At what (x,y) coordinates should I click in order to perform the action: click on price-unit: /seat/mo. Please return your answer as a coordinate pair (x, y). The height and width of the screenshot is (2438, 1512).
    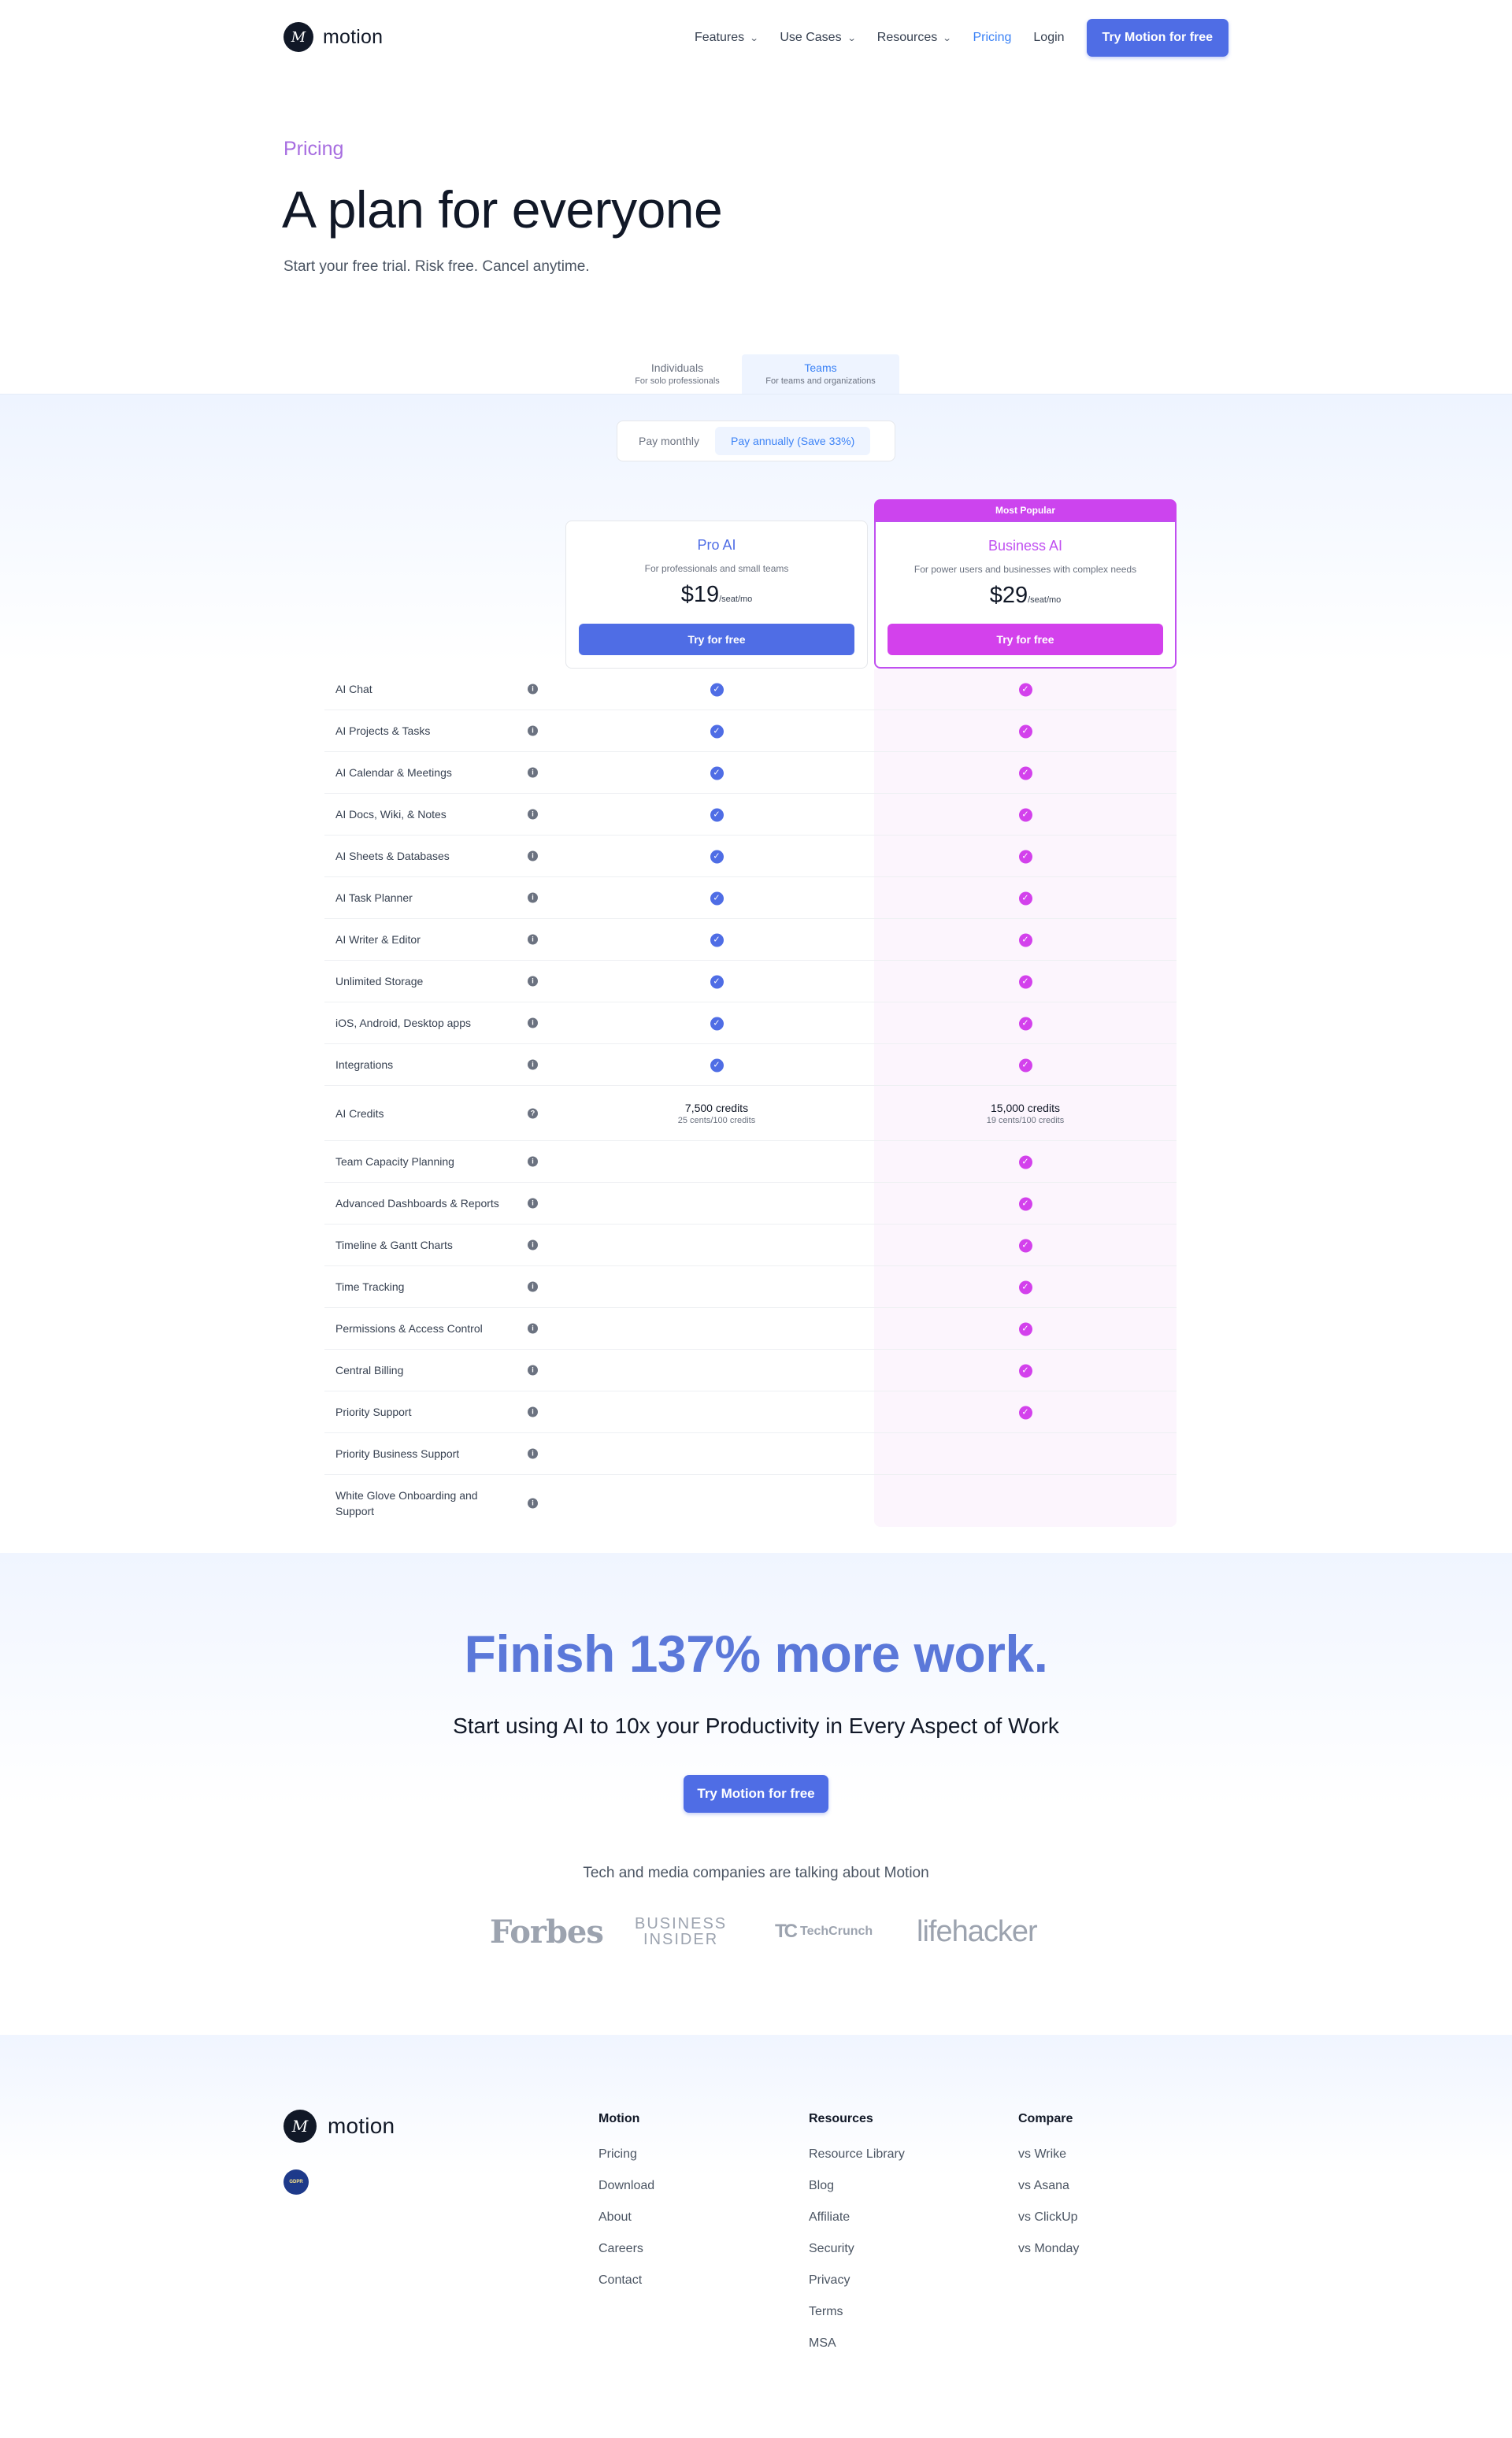
    Looking at the image, I should click on (736, 599).